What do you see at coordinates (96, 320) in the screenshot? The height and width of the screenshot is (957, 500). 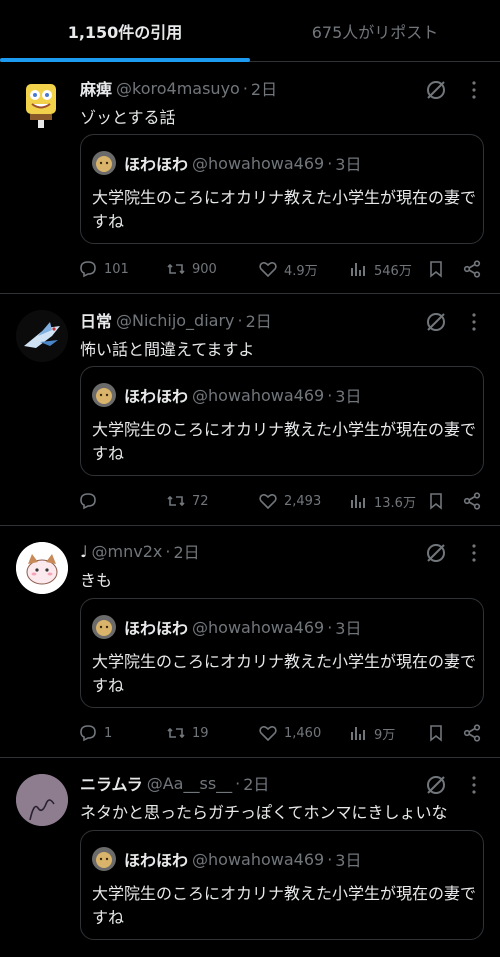 I see `display-name: 日常` at bounding box center [96, 320].